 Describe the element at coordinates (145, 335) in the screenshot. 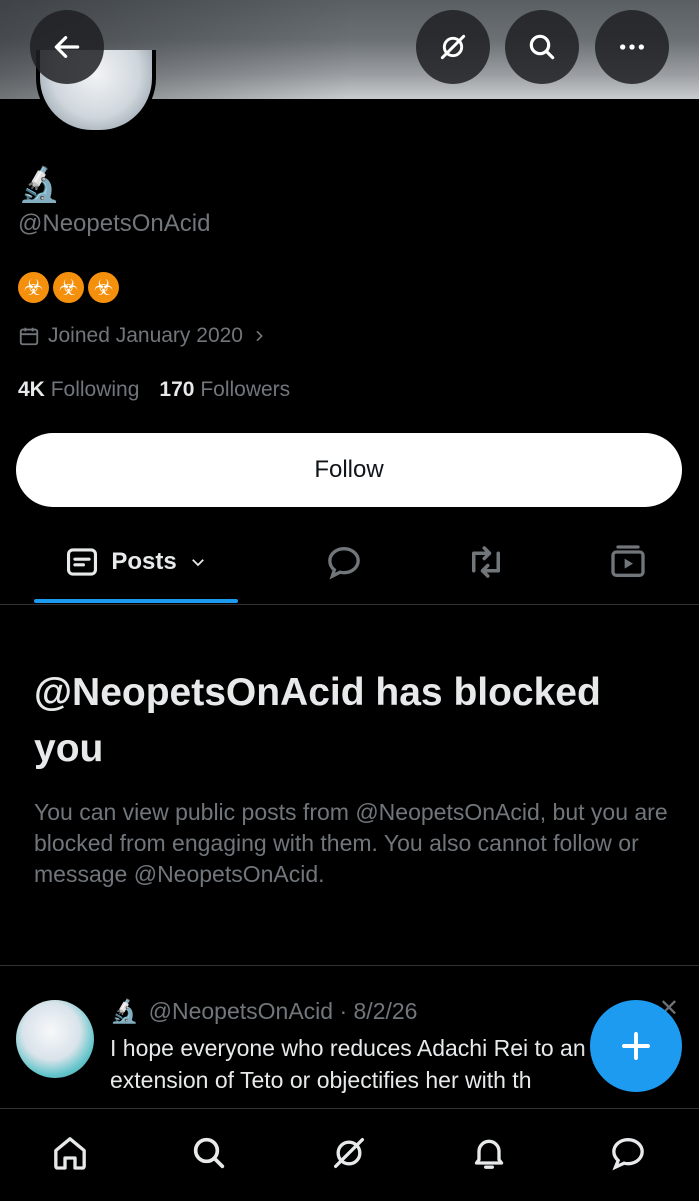

I see `joined-text: Joined January 2020` at that location.